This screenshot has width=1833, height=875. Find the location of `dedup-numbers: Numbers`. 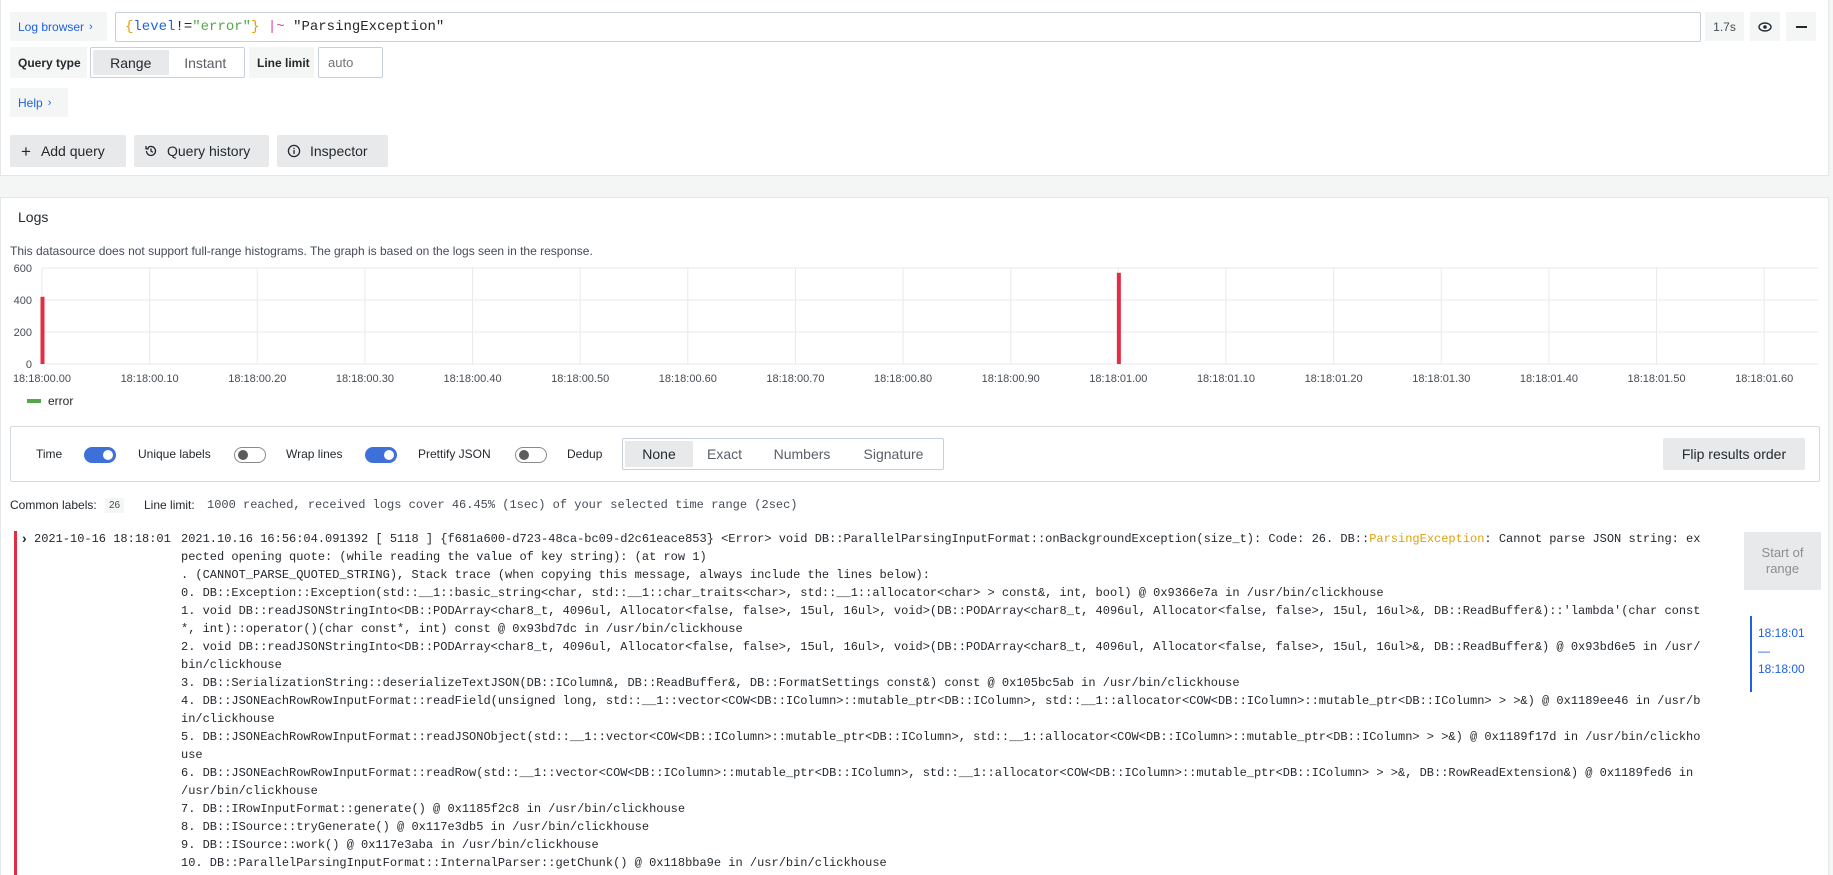

dedup-numbers: Numbers is located at coordinates (802, 454).